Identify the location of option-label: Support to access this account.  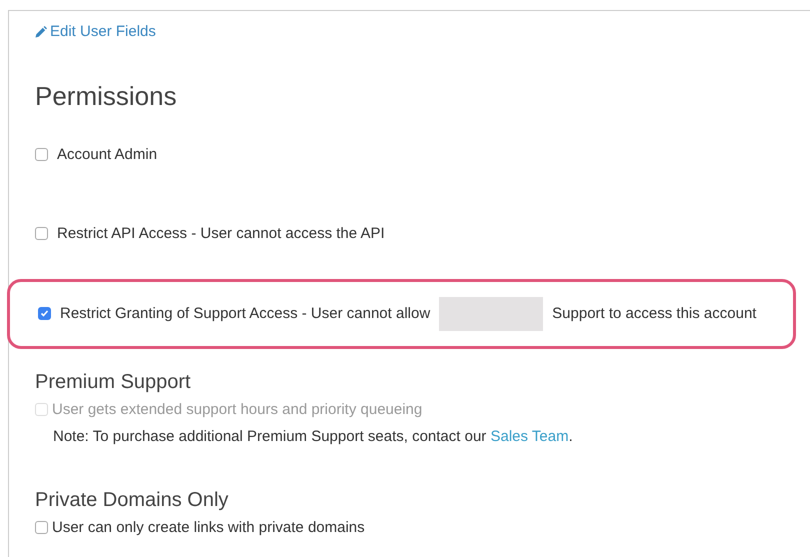
(654, 313).